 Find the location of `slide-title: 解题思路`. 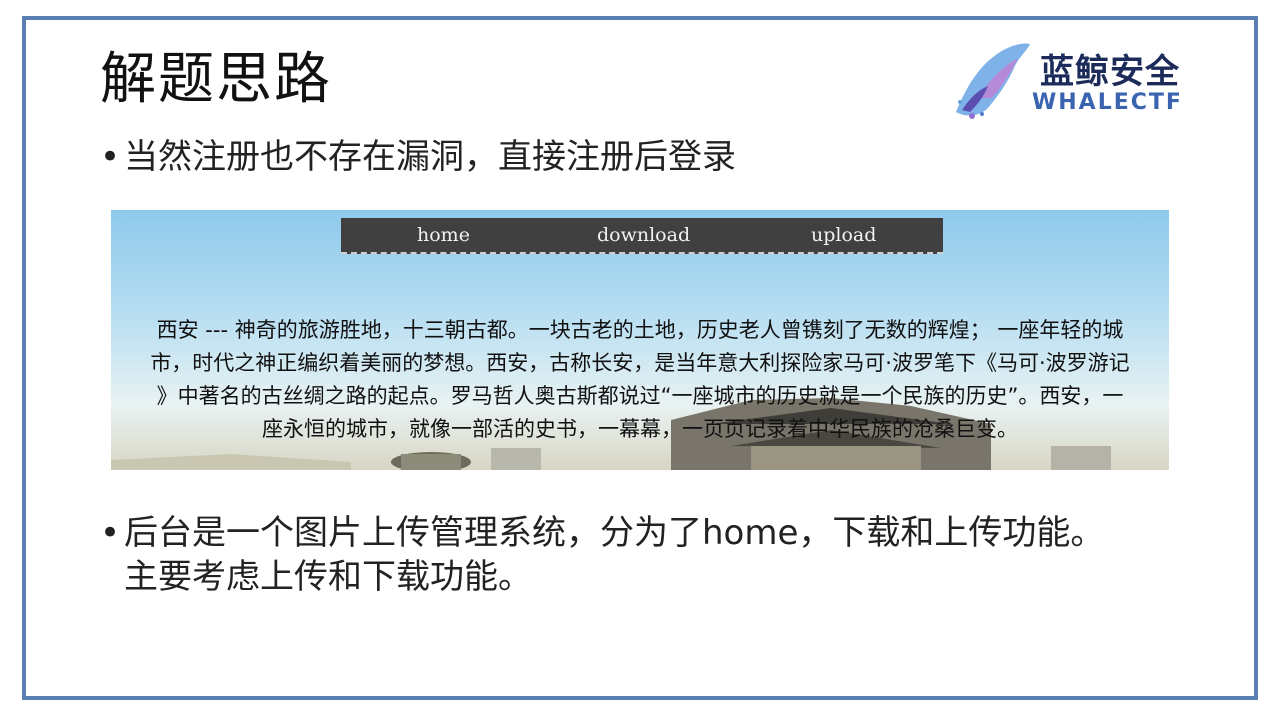

slide-title: 解题思路 is located at coordinates (216, 79).